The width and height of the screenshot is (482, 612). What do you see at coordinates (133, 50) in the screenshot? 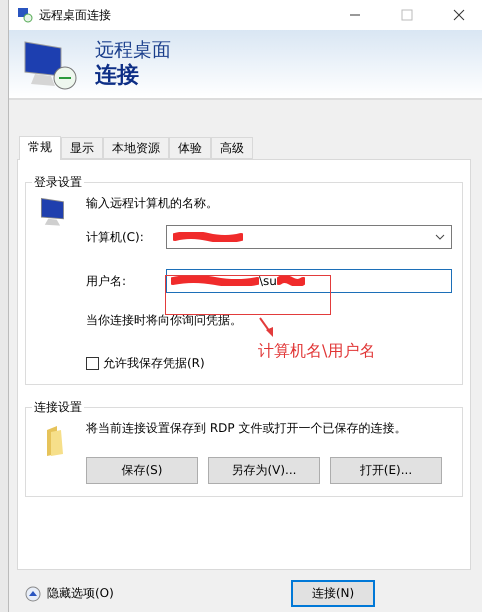
I see `banner-title: 远程桌面` at bounding box center [133, 50].